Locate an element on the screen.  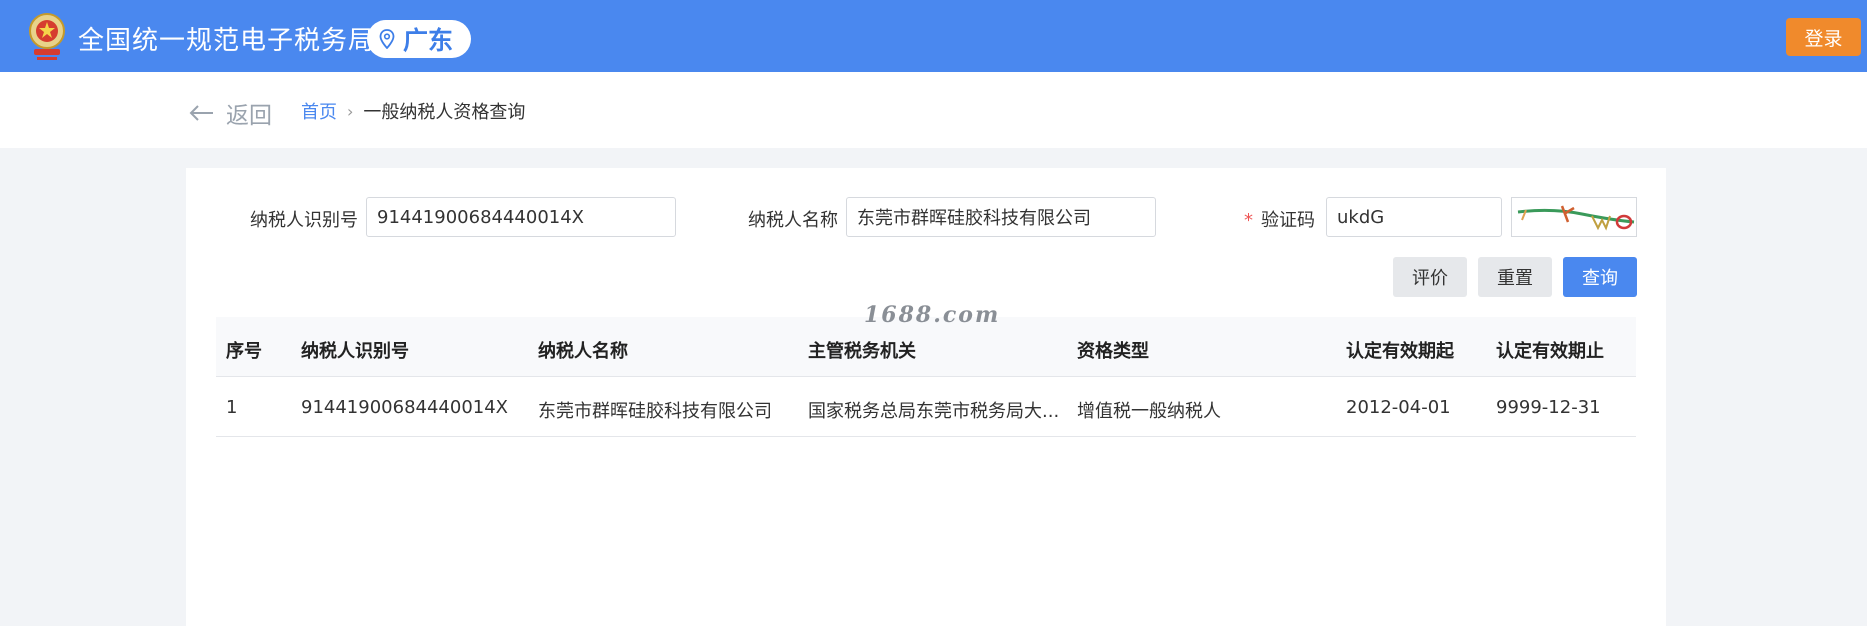
breadcrumb-current: 一般纳税人资格查询 is located at coordinates (444, 112).